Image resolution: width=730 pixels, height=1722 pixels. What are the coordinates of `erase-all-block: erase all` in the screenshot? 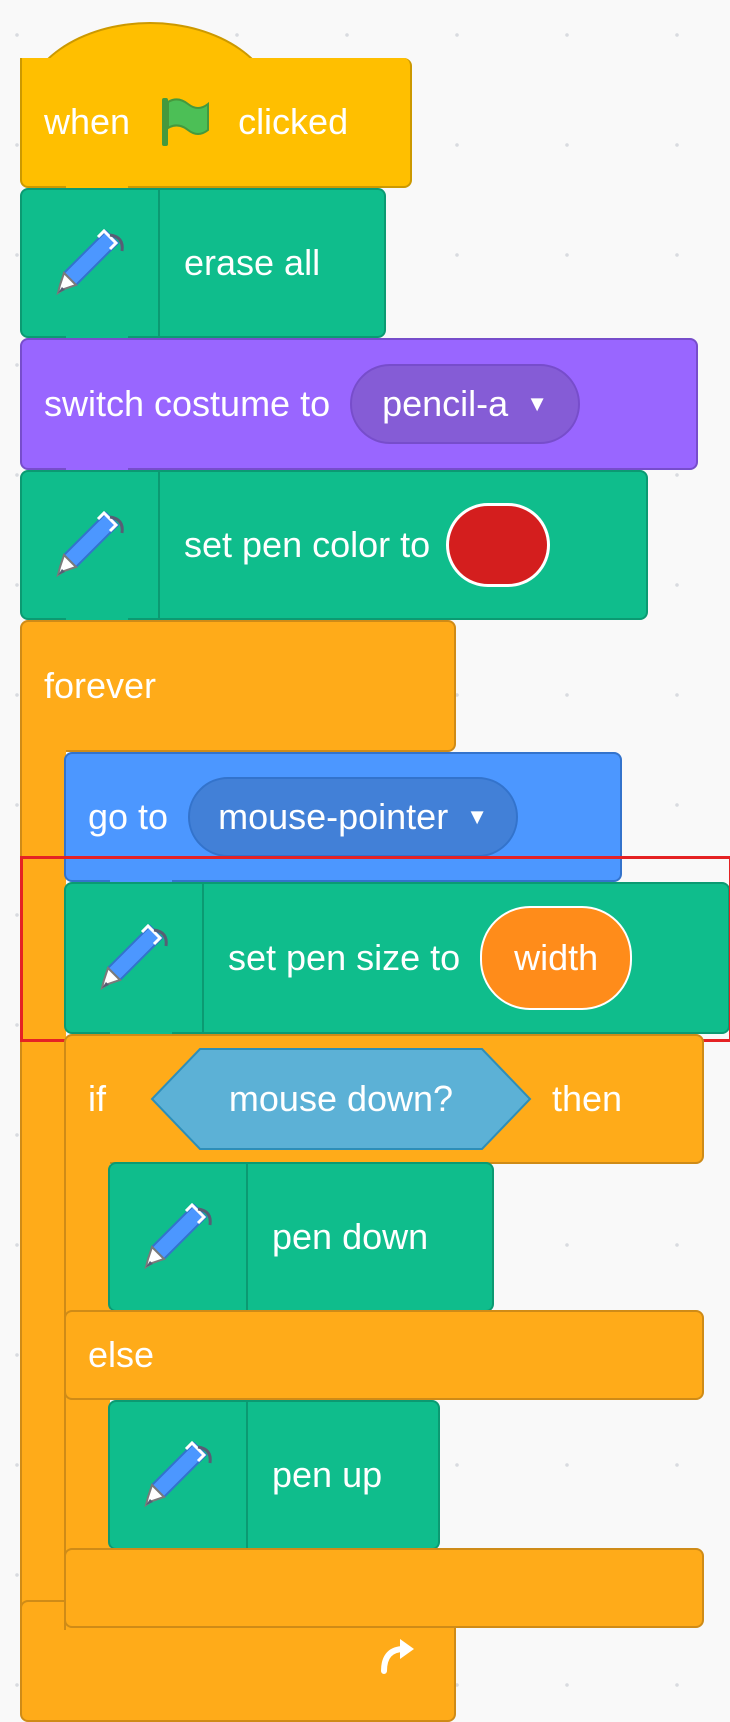 It's located at (203, 263).